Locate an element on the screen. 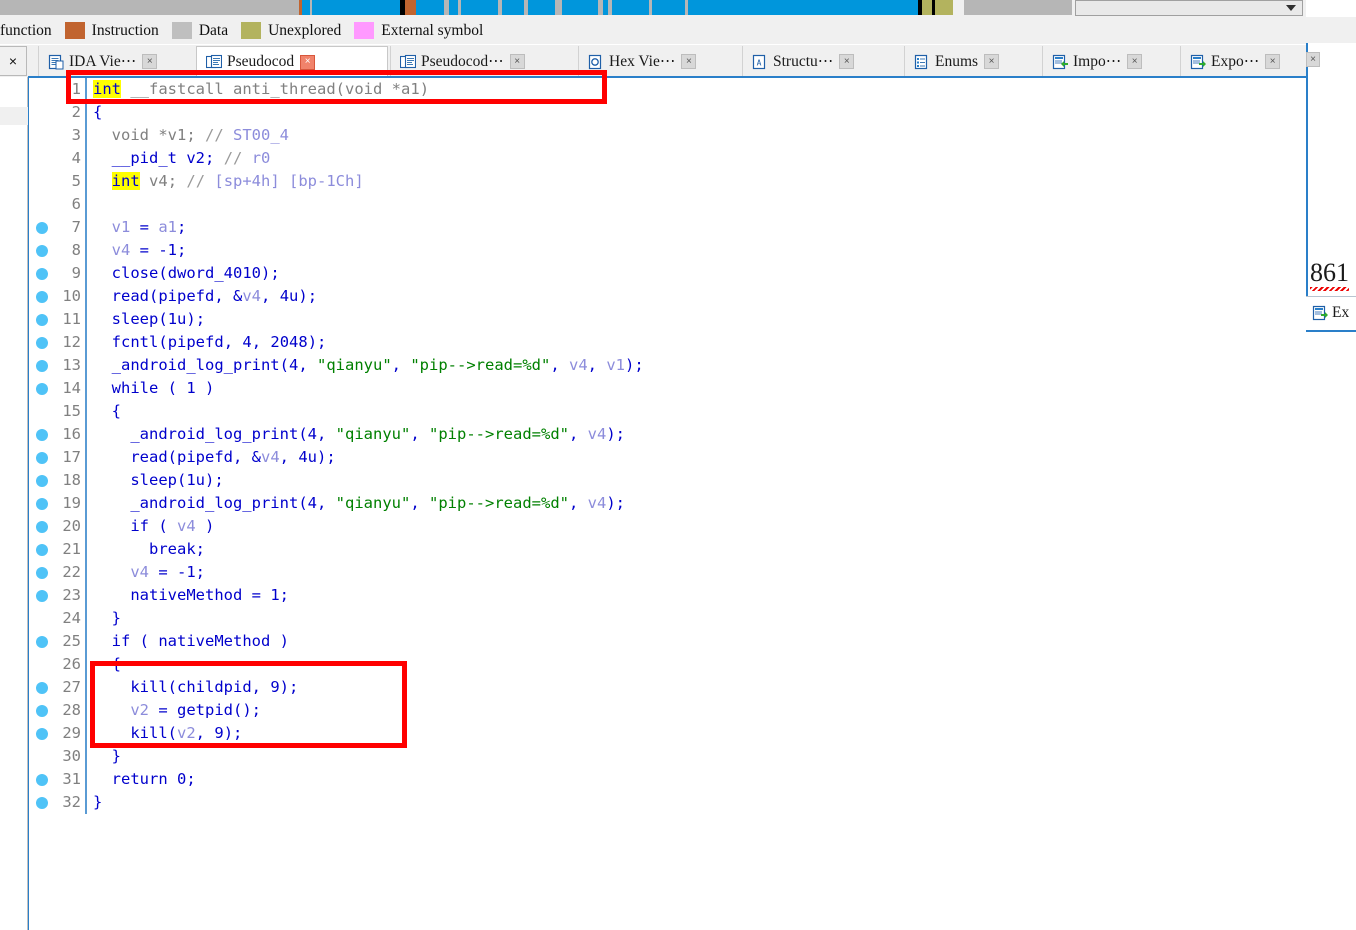  tab-structures: A Structu⋯ × is located at coordinates (816, 61).